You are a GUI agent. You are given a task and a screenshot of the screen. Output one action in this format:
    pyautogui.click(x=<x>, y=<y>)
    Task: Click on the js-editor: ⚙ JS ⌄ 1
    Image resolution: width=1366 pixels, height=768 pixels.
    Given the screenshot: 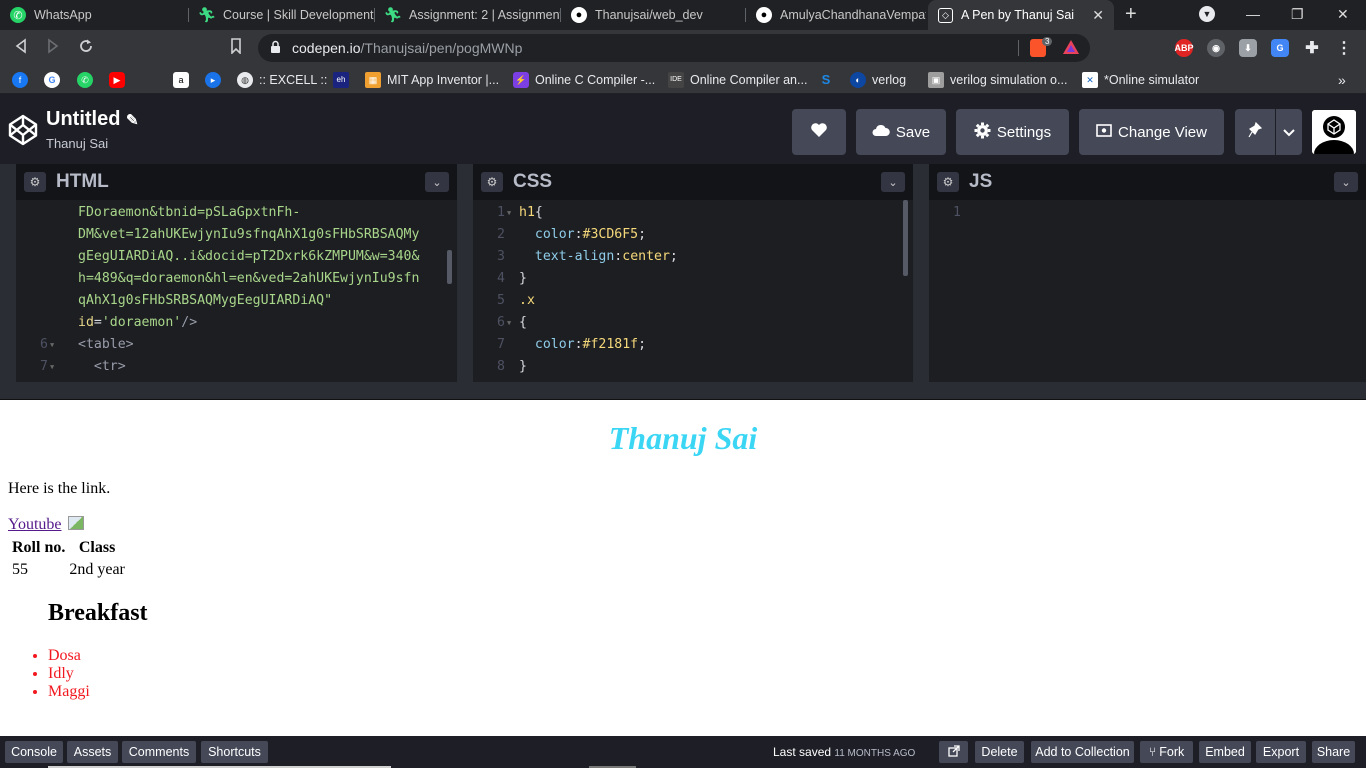 What is the action you would take?
    pyautogui.click(x=1147, y=273)
    